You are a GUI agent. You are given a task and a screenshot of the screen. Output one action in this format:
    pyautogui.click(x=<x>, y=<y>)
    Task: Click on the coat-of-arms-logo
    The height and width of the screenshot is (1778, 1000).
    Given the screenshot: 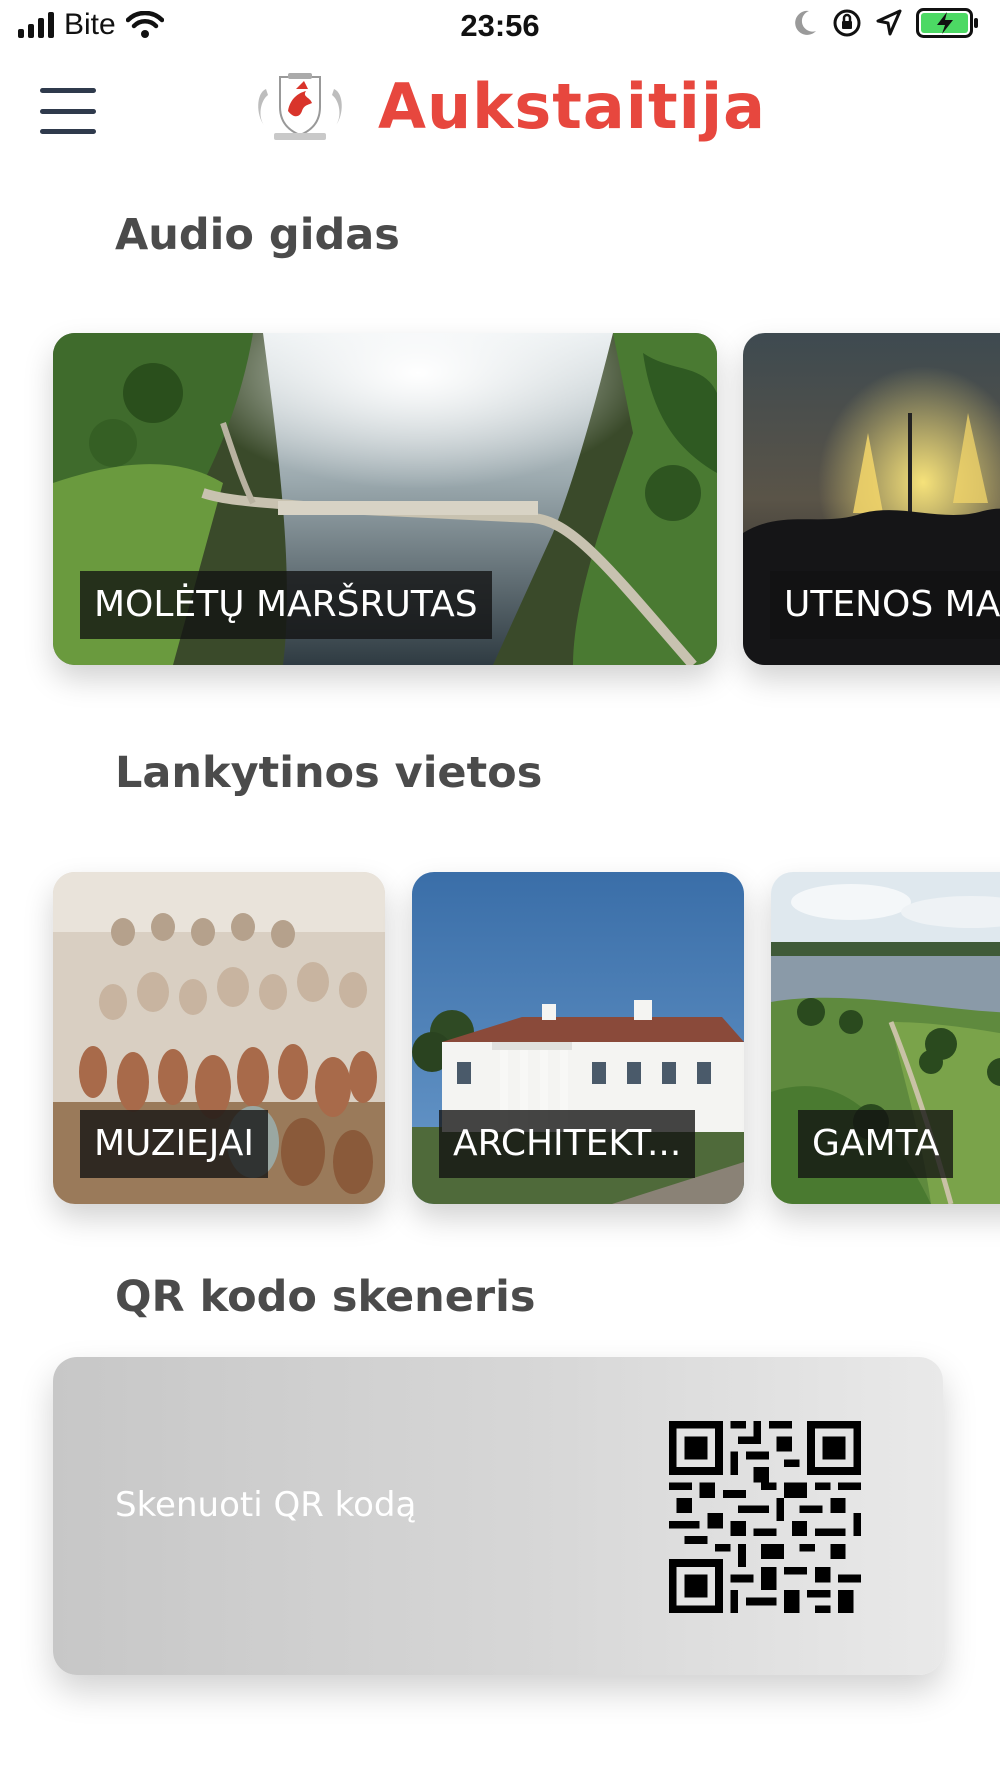 What is the action you would take?
    pyautogui.click(x=300, y=106)
    